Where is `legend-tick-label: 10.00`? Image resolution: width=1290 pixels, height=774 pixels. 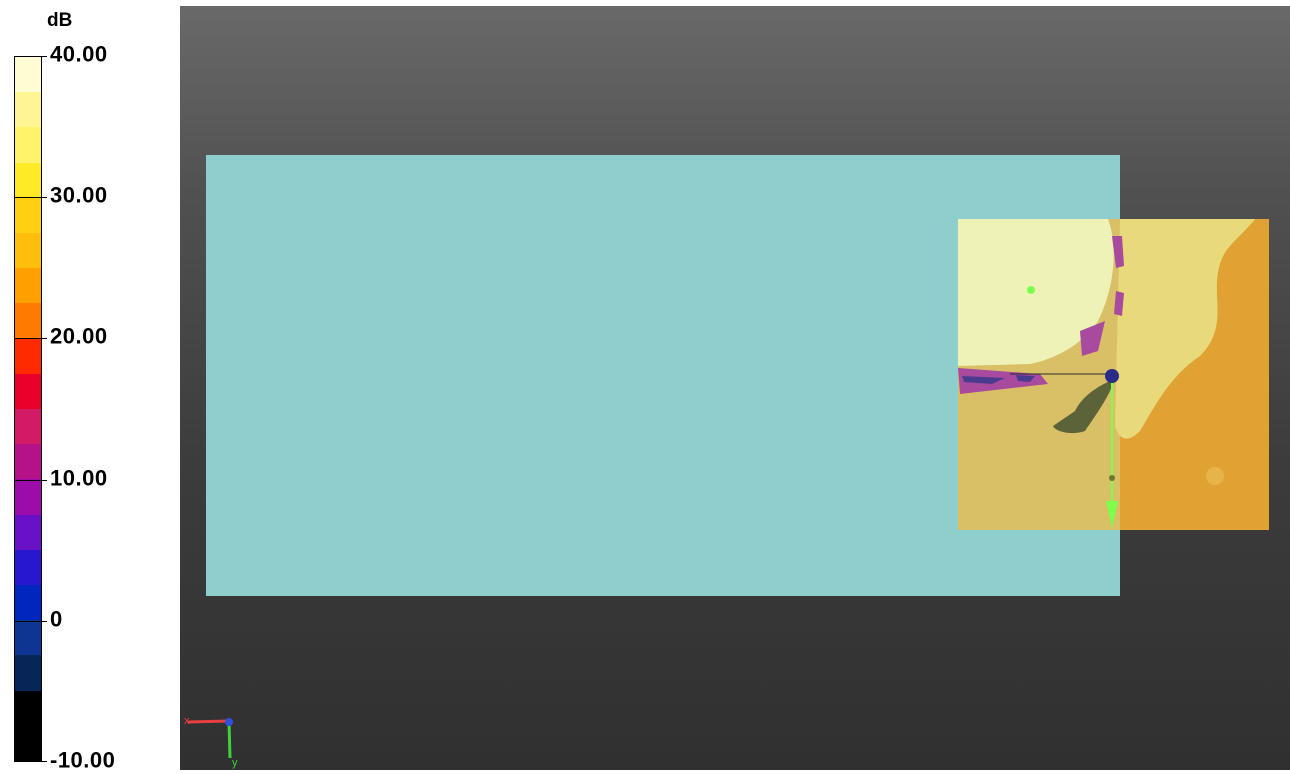 legend-tick-label: 10.00 is located at coordinates (79, 478).